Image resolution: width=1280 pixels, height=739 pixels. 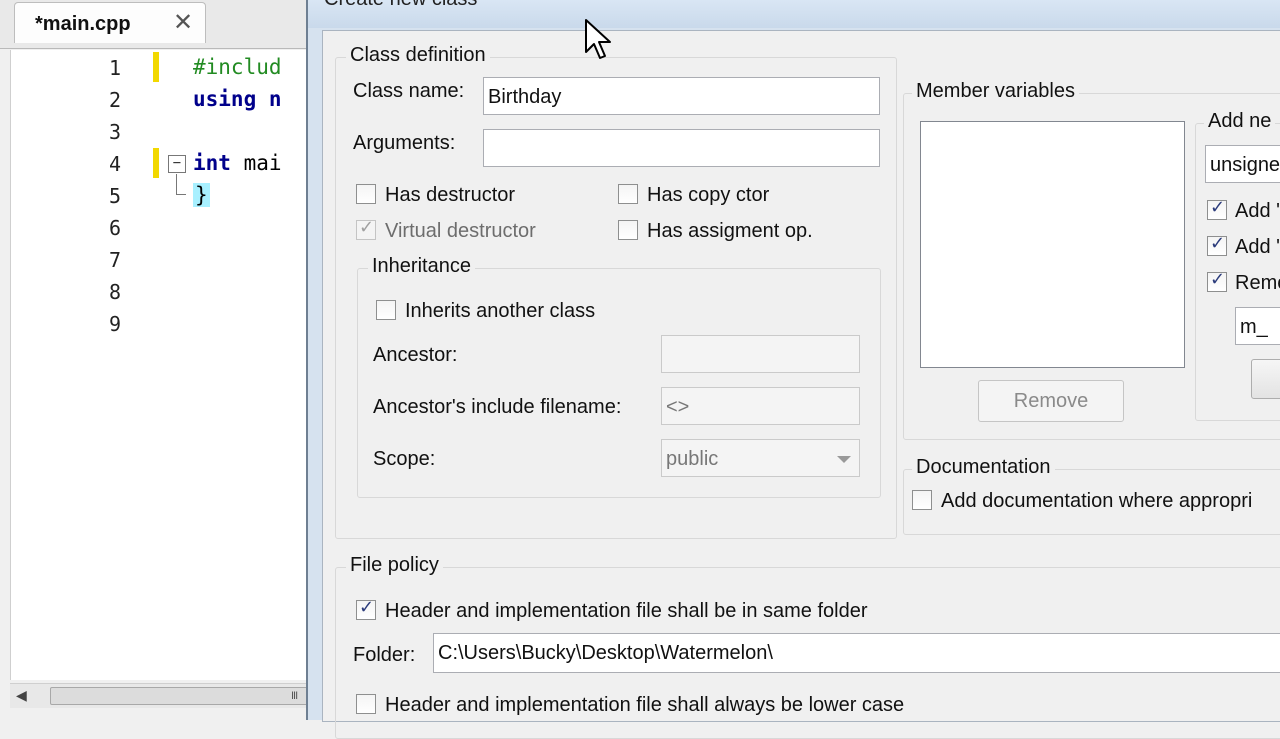 I want to click on add-documentation-label: Add documentation where appropri, so click(x=1097, y=501).